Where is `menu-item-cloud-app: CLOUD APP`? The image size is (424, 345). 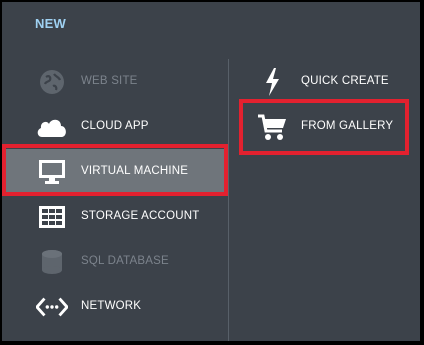
menu-item-cloud-app: CLOUD APP is located at coordinates (115, 126).